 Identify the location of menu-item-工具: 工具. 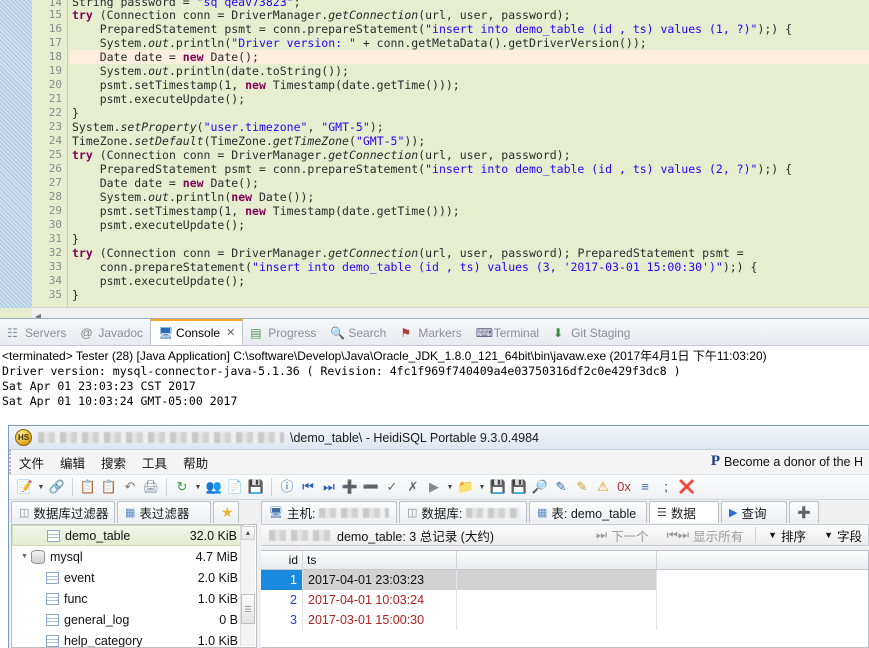
(154, 462).